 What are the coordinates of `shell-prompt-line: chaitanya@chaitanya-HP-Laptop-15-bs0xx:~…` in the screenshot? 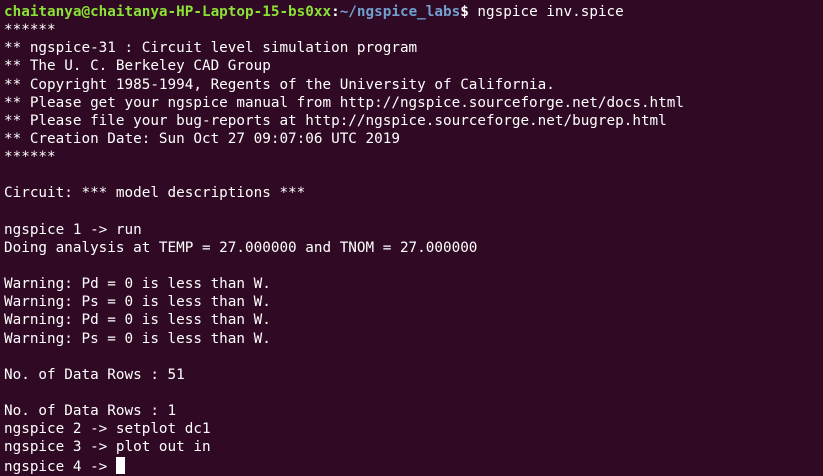 It's located at (413, 12).